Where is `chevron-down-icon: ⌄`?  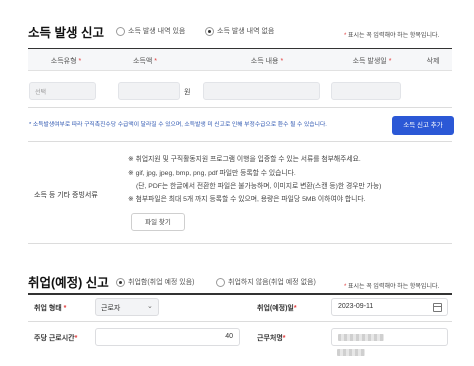
chevron-down-icon: ⌄ is located at coordinates (150, 306).